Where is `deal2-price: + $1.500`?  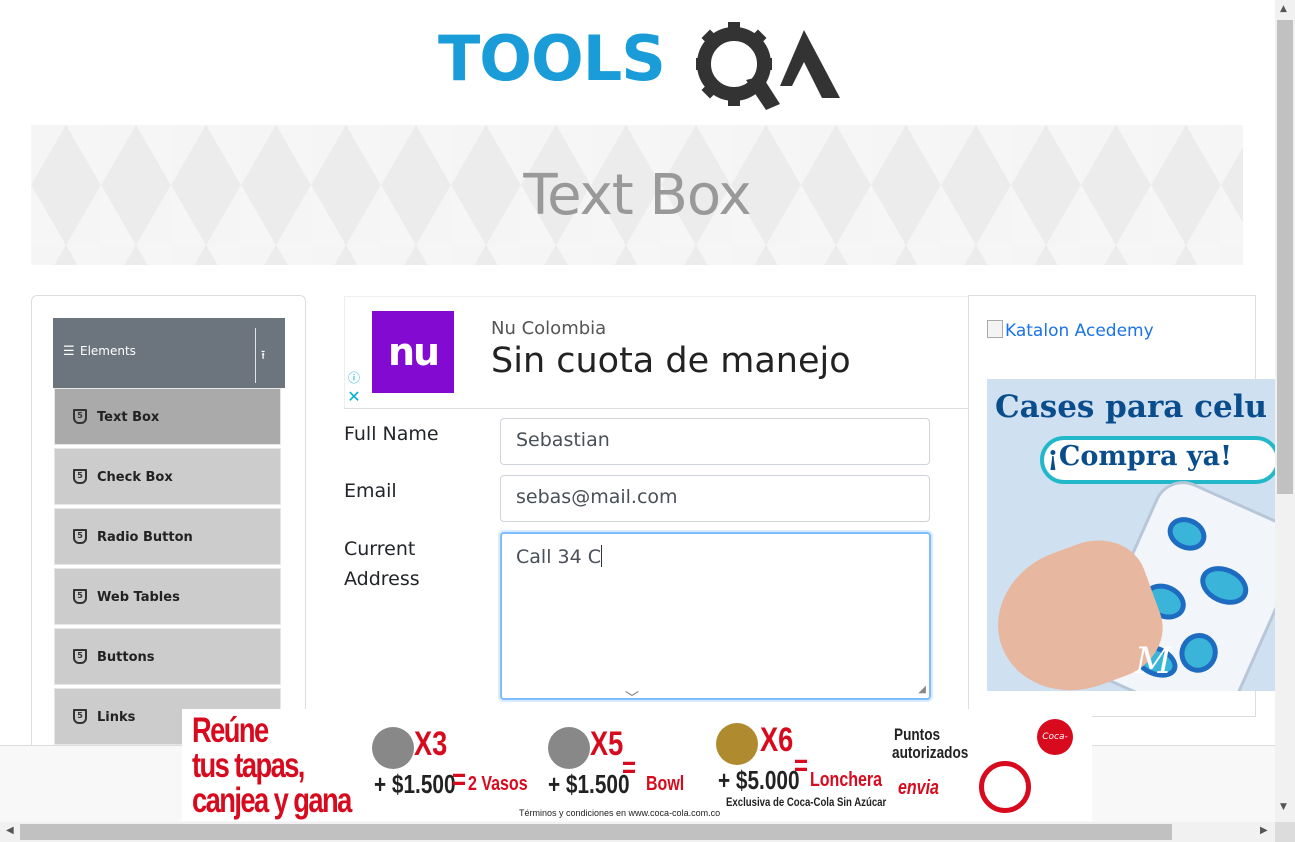
deal2-price: + $1.500 is located at coordinates (589, 784).